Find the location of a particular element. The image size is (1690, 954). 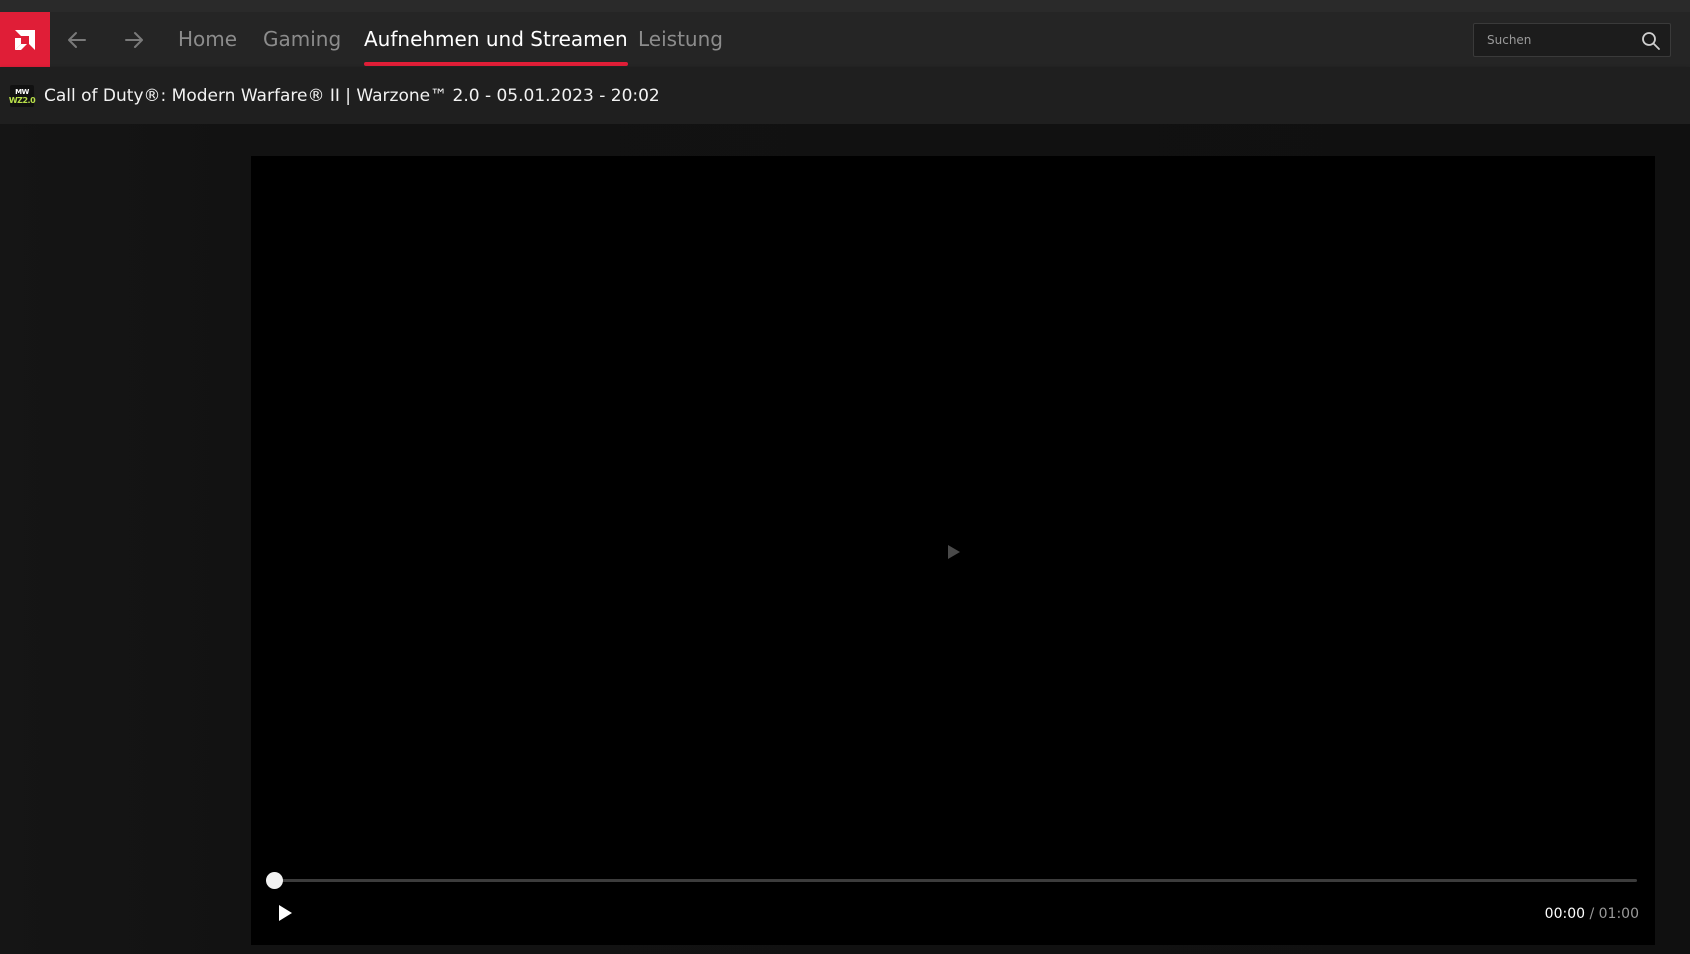

search-icon is located at coordinates (1651, 41).